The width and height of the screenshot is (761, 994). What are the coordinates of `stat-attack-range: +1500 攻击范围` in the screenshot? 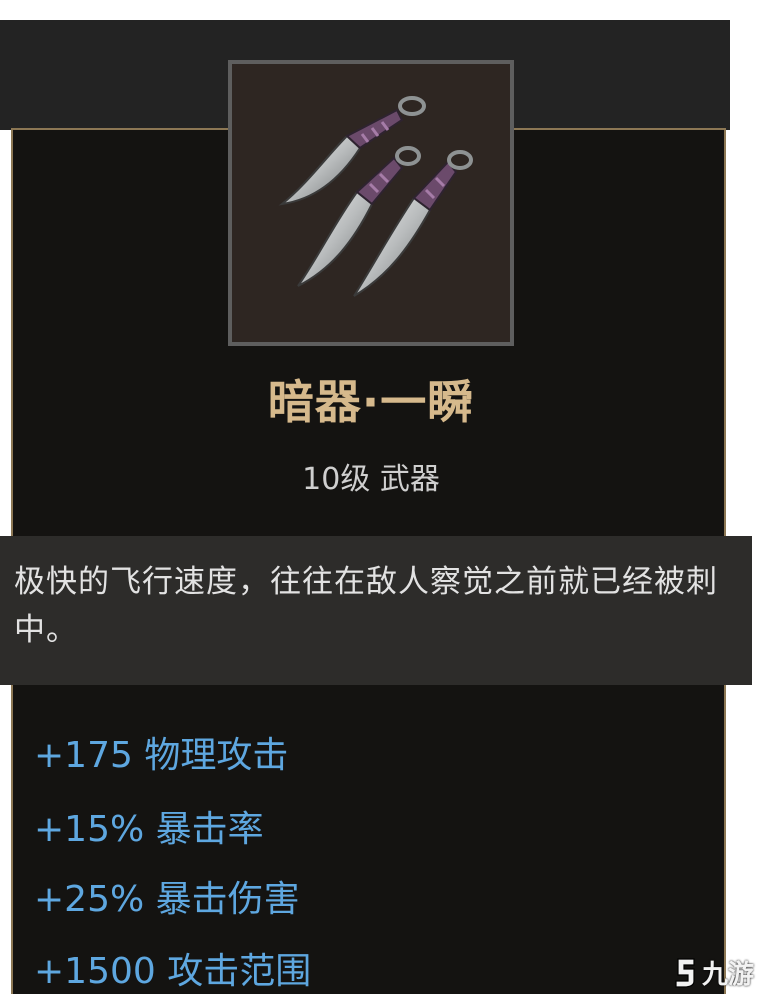 It's located at (173, 971).